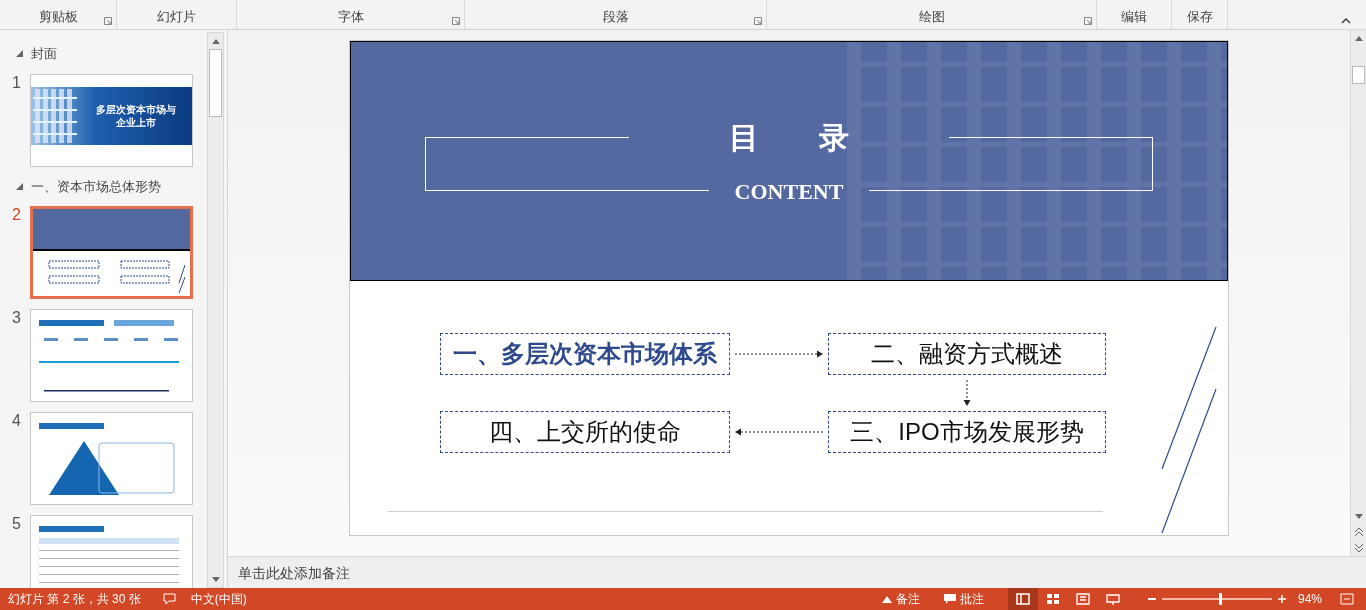  Describe the element at coordinates (967, 432) in the screenshot. I see `contents-item: 三、IPO市场发展形势` at that location.